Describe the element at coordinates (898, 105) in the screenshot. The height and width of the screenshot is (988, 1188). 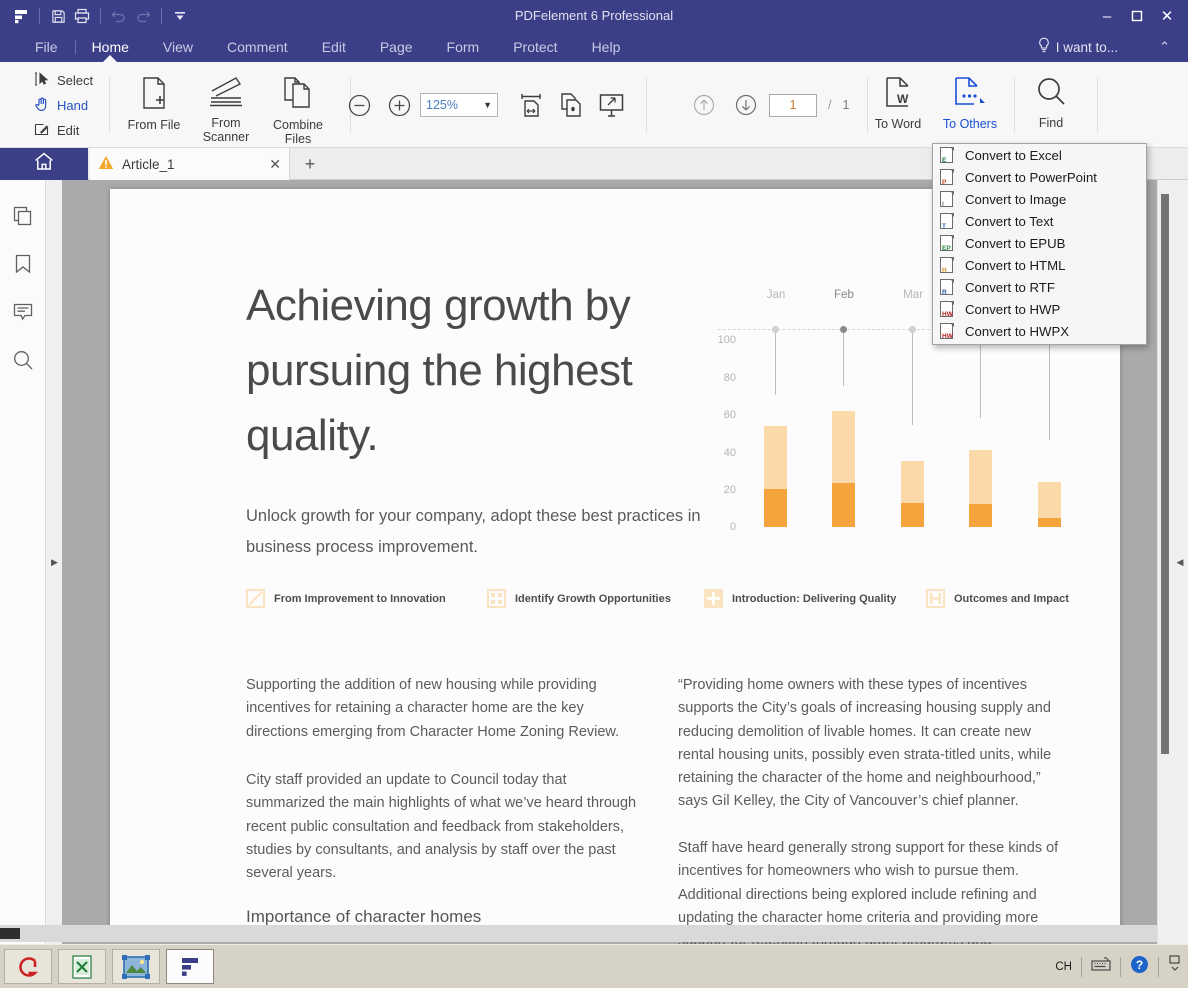
I see `to-word-button: W To Word` at that location.